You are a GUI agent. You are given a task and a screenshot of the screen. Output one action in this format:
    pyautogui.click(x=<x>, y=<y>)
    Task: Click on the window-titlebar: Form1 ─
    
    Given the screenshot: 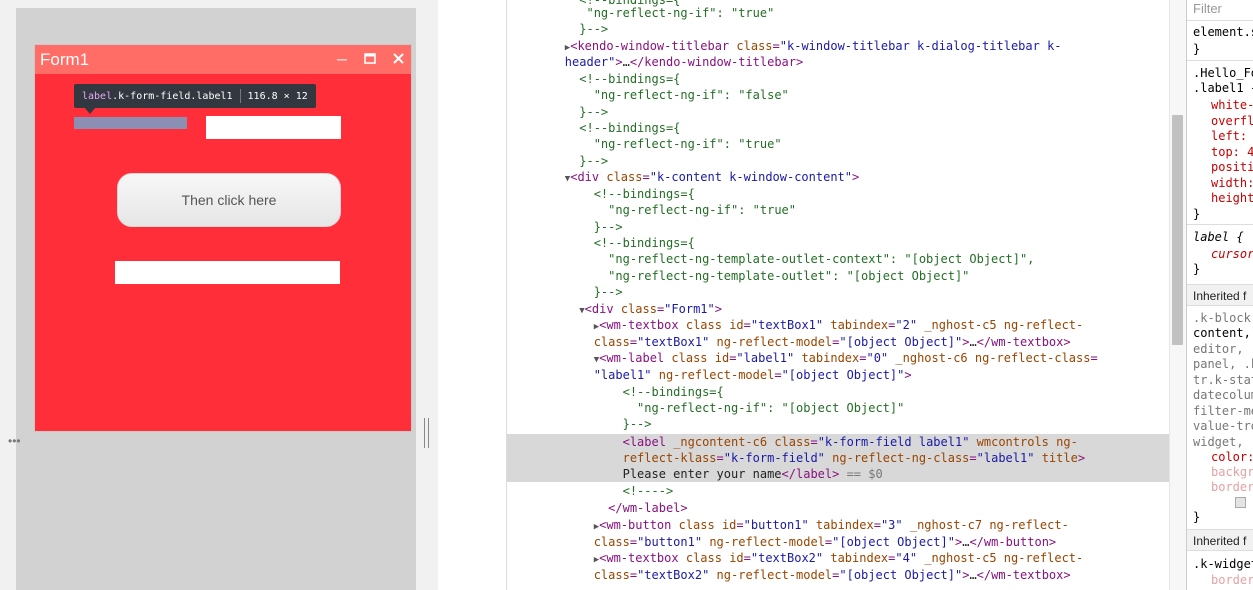 What is the action you would take?
    pyautogui.click(x=223, y=59)
    